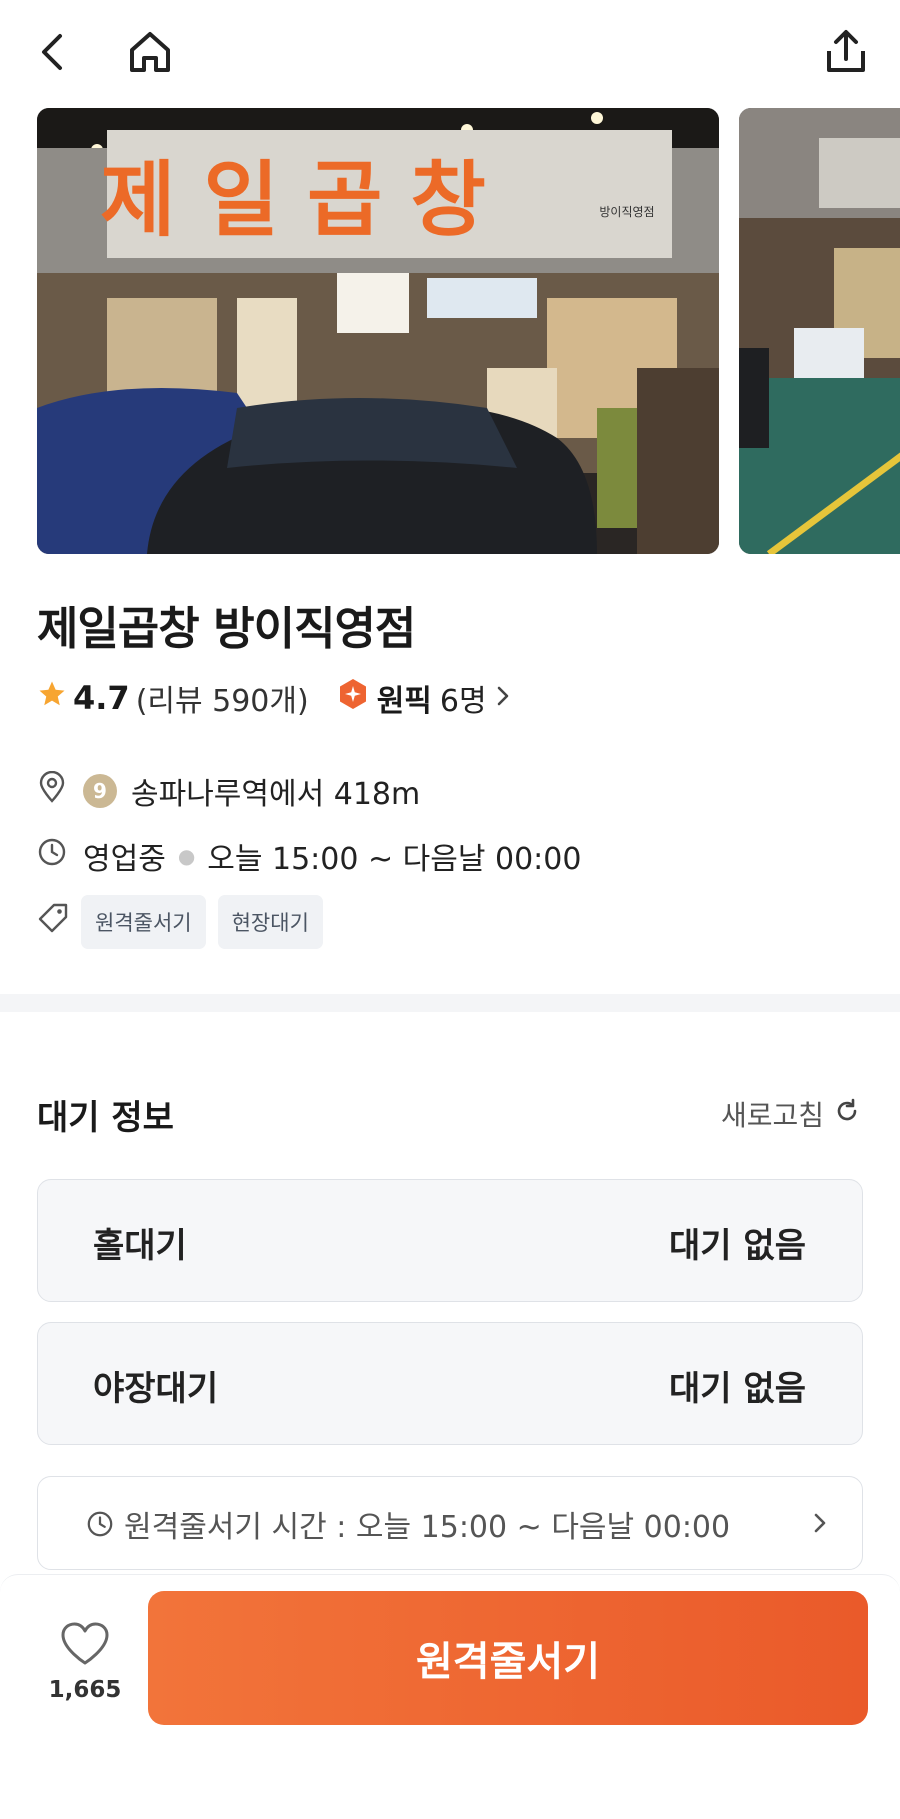  Describe the element at coordinates (143, 922) in the screenshot. I see `tag-remote-queue: 원격줄서기` at that location.